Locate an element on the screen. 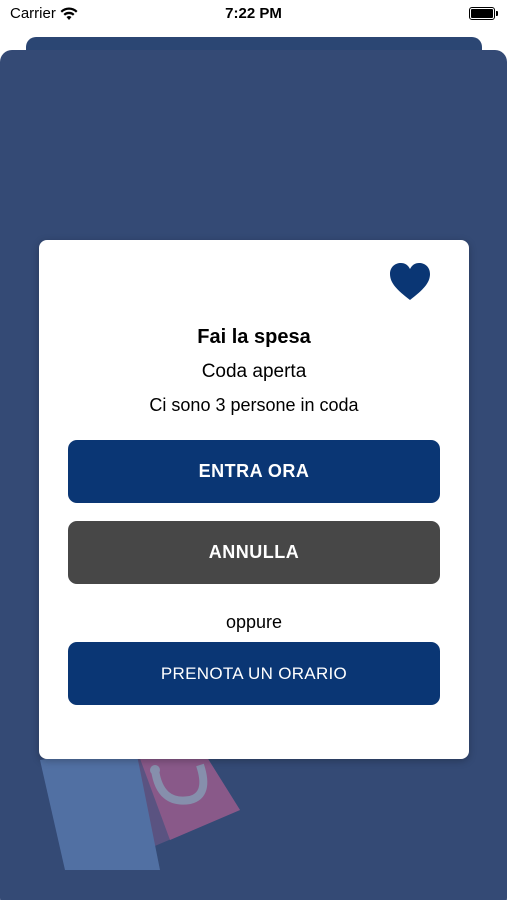 This screenshot has height=900, width=507. dialog-title: Fai la spesa is located at coordinates (254, 337).